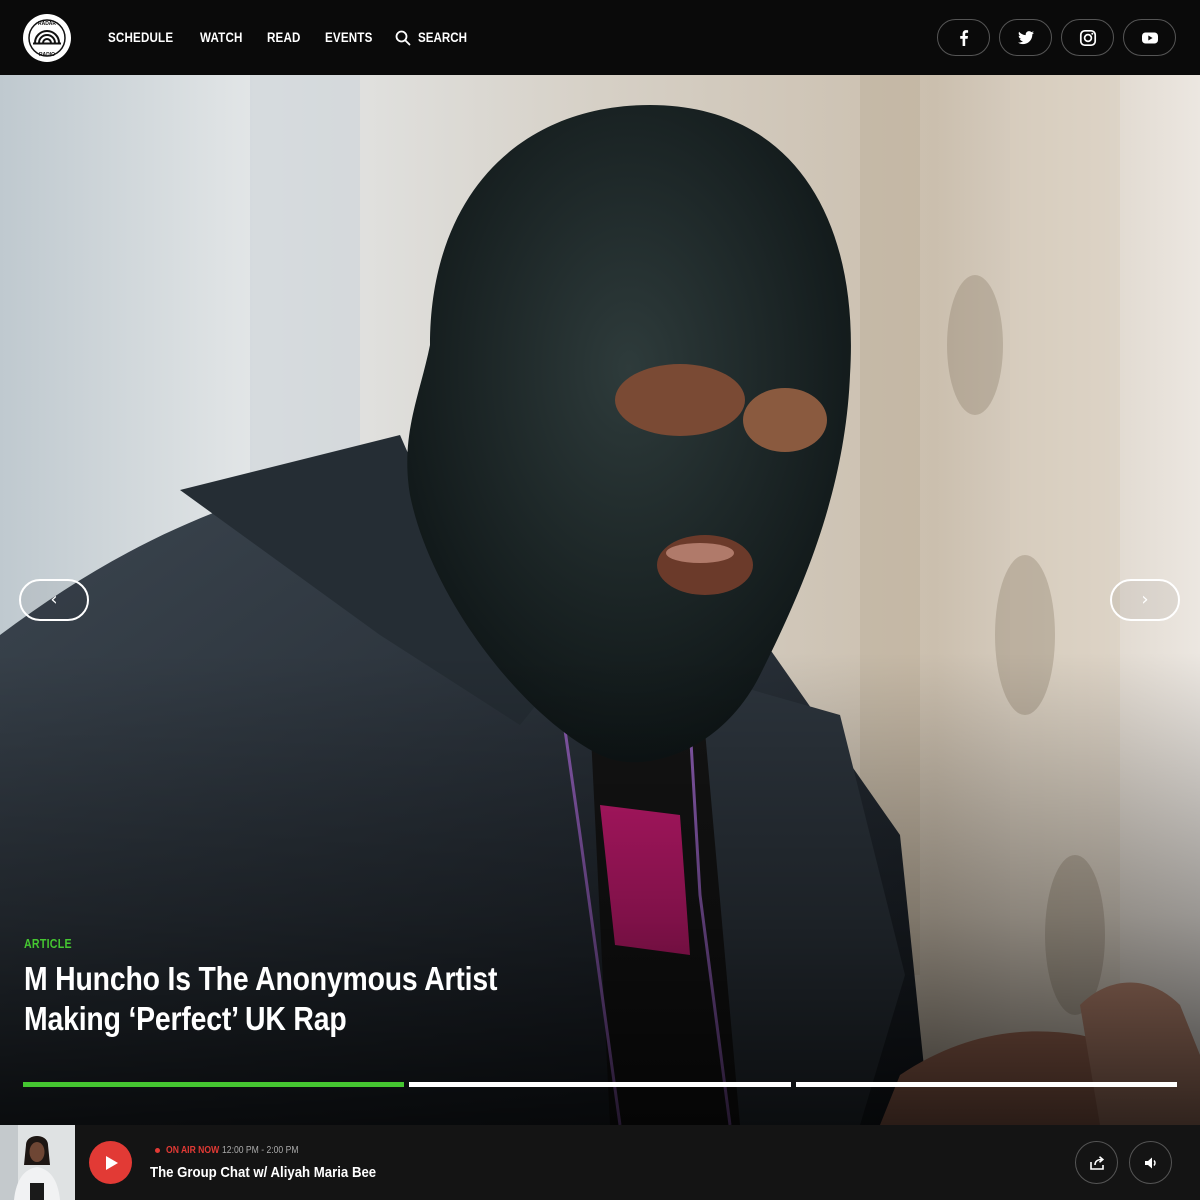 This screenshot has width=1200, height=1200. Describe the element at coordinates (47, 38) in the screenshot. I see `radar-radio-logo: RADAR RADIO` at that location.